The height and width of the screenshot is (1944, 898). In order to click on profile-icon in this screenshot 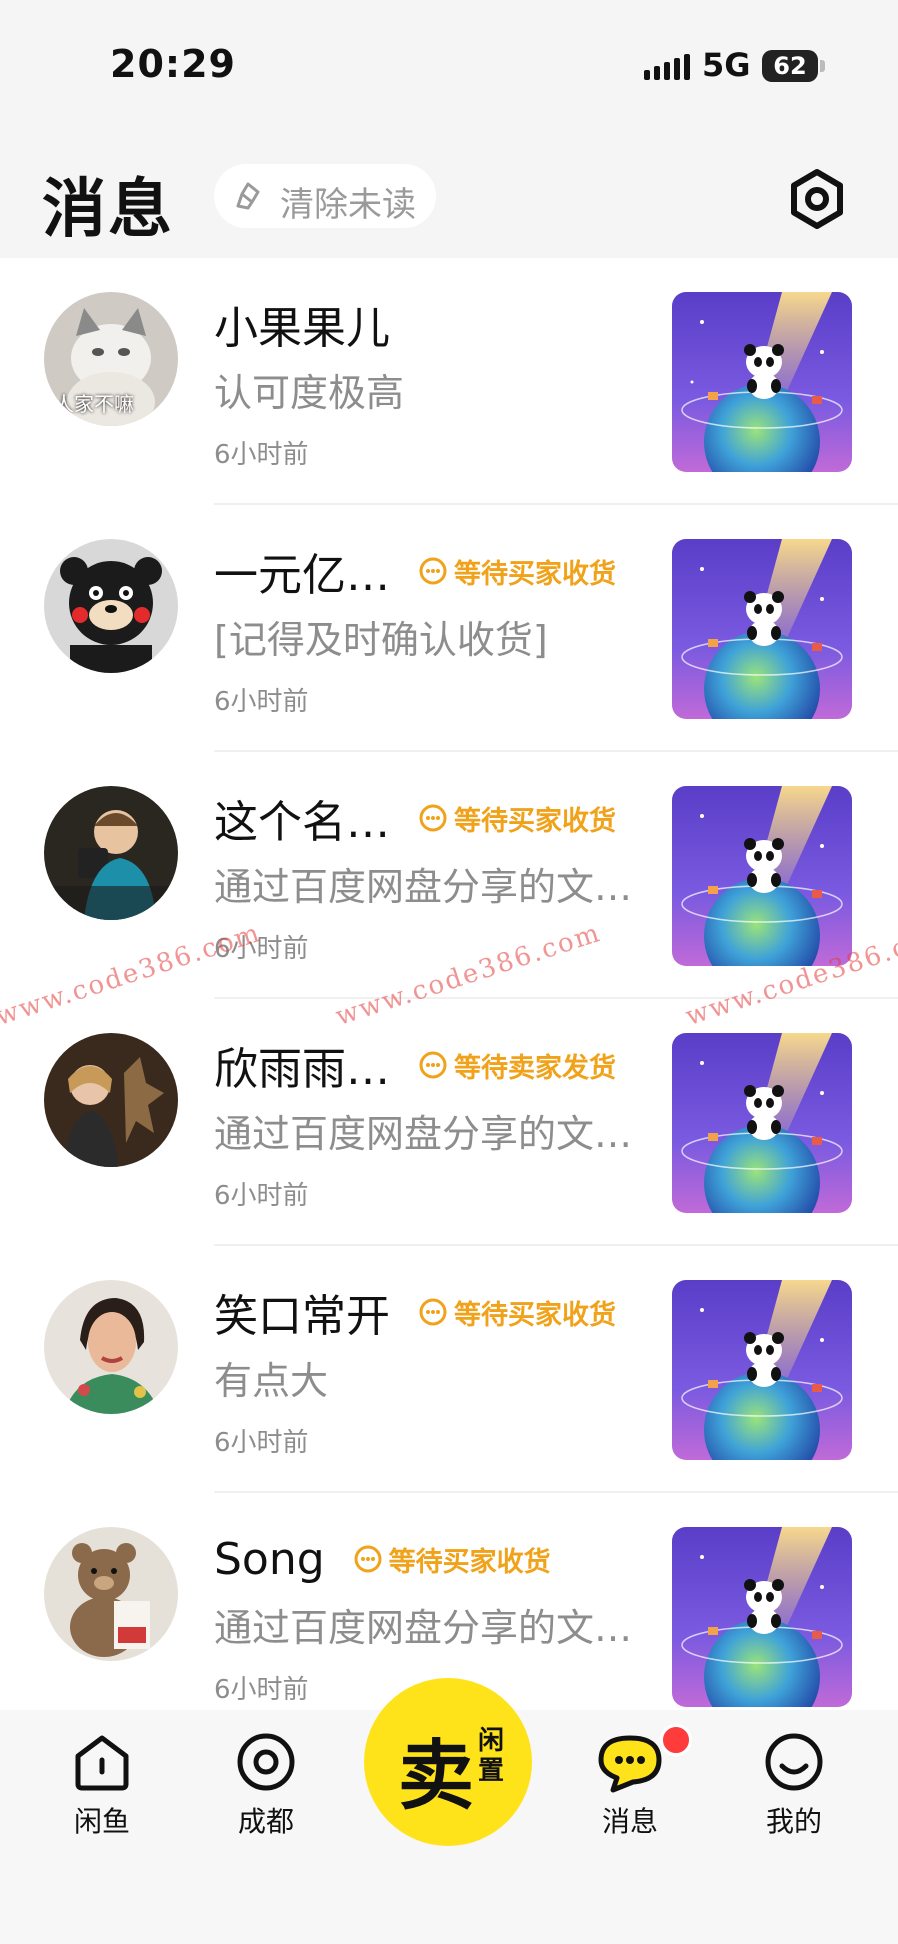, I will do `click(794, 1762)`.